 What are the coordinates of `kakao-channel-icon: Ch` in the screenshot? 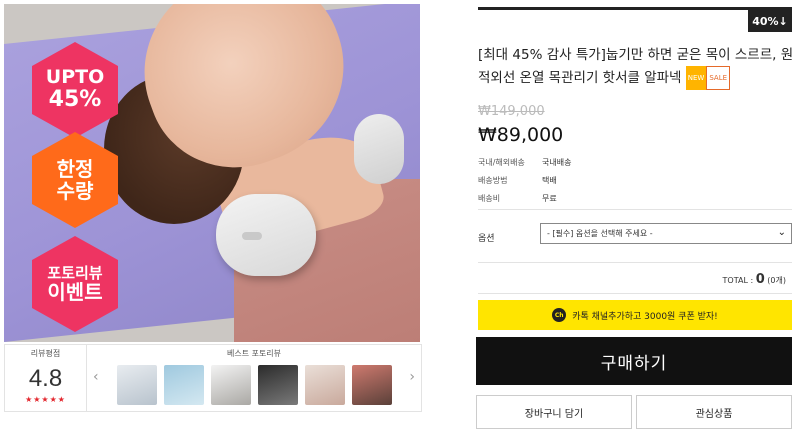 It's located at (559, 315).